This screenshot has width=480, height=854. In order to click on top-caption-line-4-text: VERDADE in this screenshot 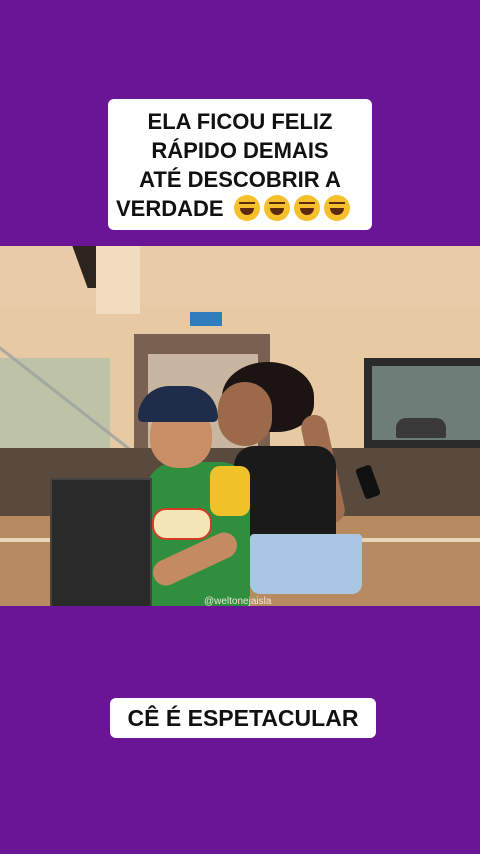, I will do `click(170, 208)`.